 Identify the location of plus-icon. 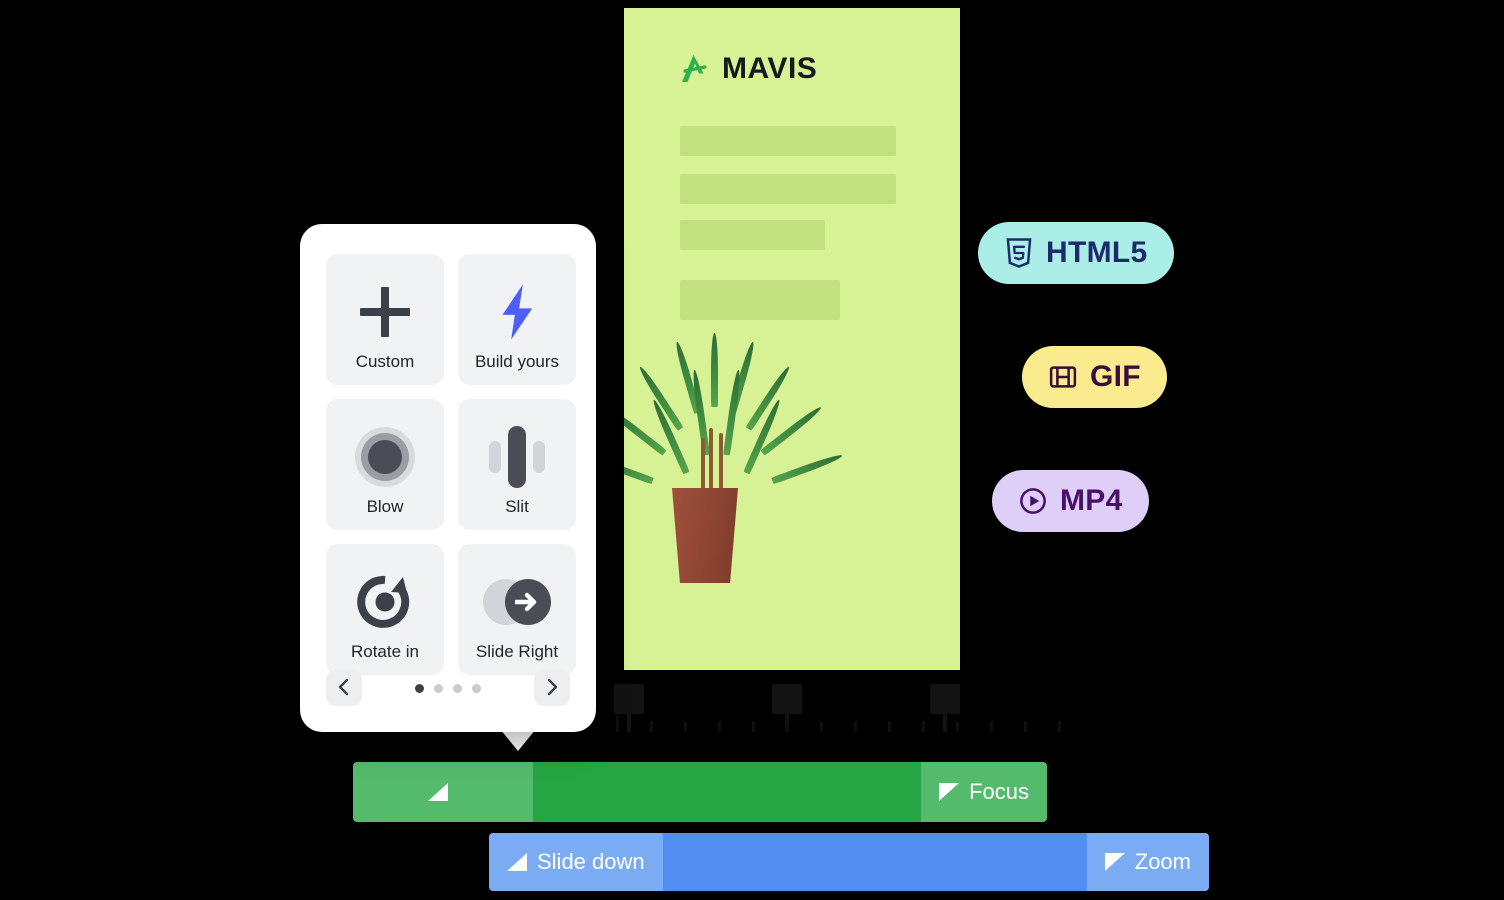
(385, 312).